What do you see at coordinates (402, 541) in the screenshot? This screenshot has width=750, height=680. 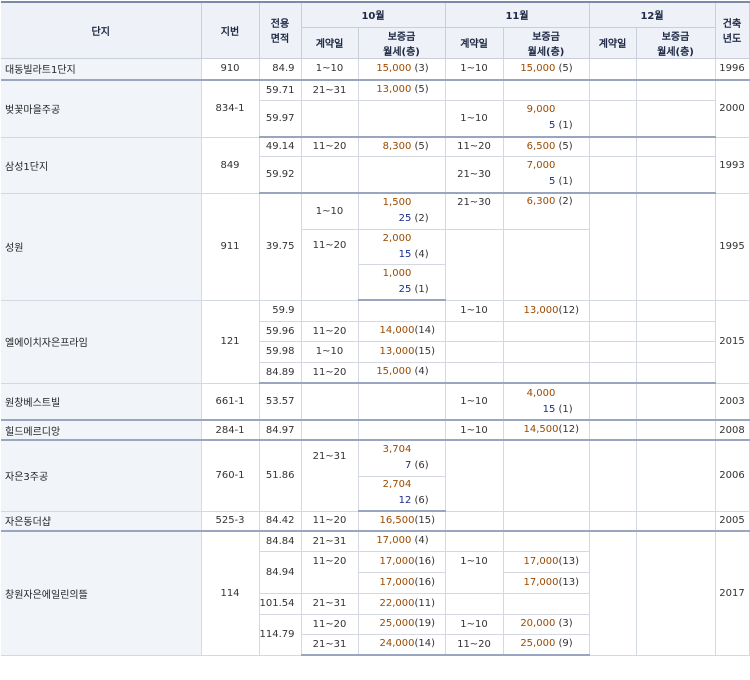 I see `deposit: 17,000 (4)` at bounding box center [402, 541].